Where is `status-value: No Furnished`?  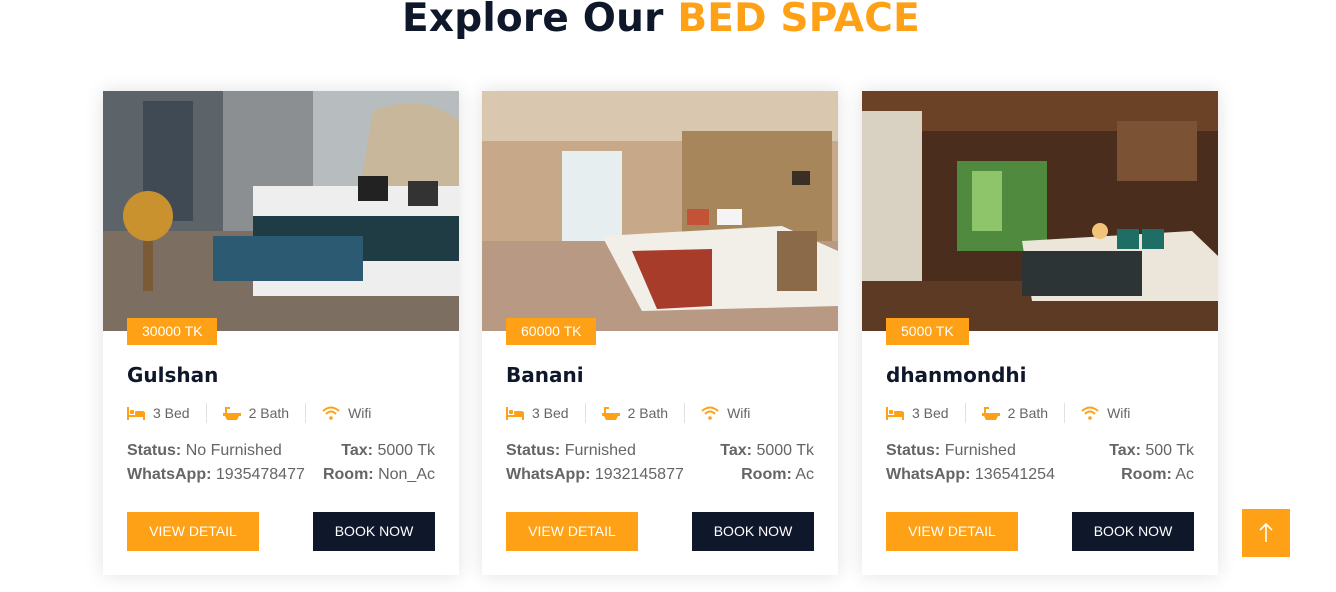
status-value: No Furnished is located at coordinates (233, 450).